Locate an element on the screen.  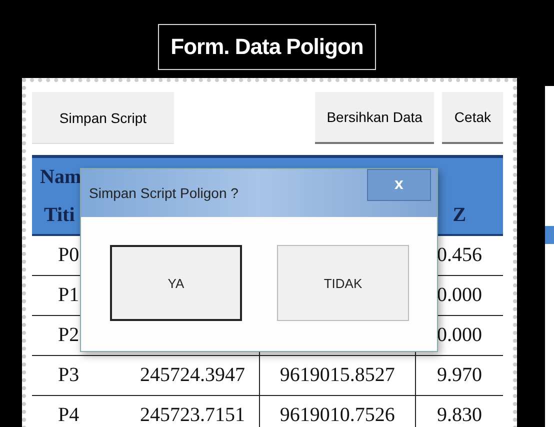
table-cell: P4 is located at coordinates (69, 415).